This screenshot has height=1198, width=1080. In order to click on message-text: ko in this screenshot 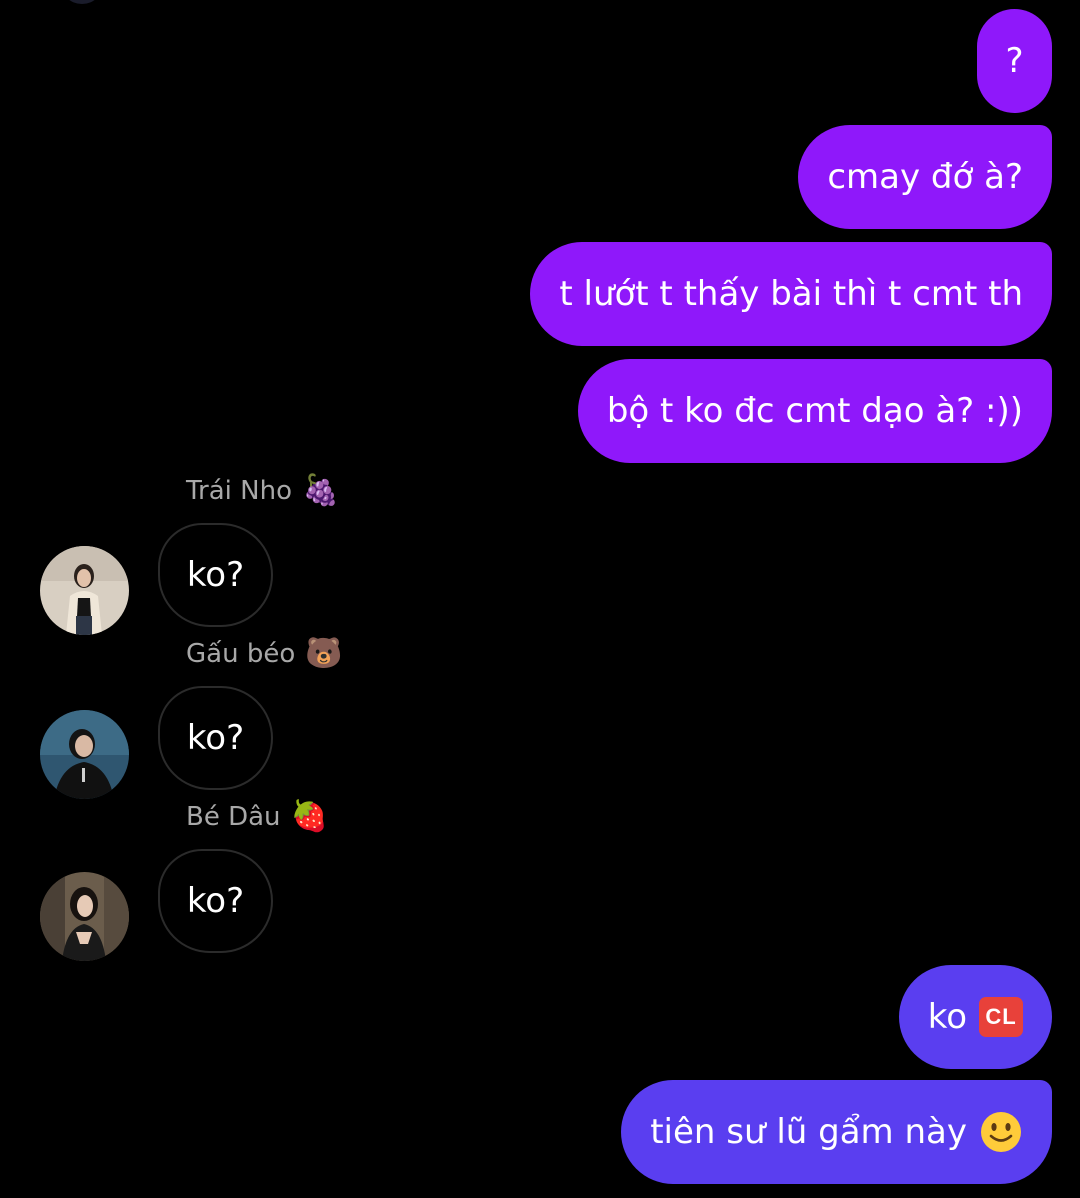, I will do `click(947, 1017)`.